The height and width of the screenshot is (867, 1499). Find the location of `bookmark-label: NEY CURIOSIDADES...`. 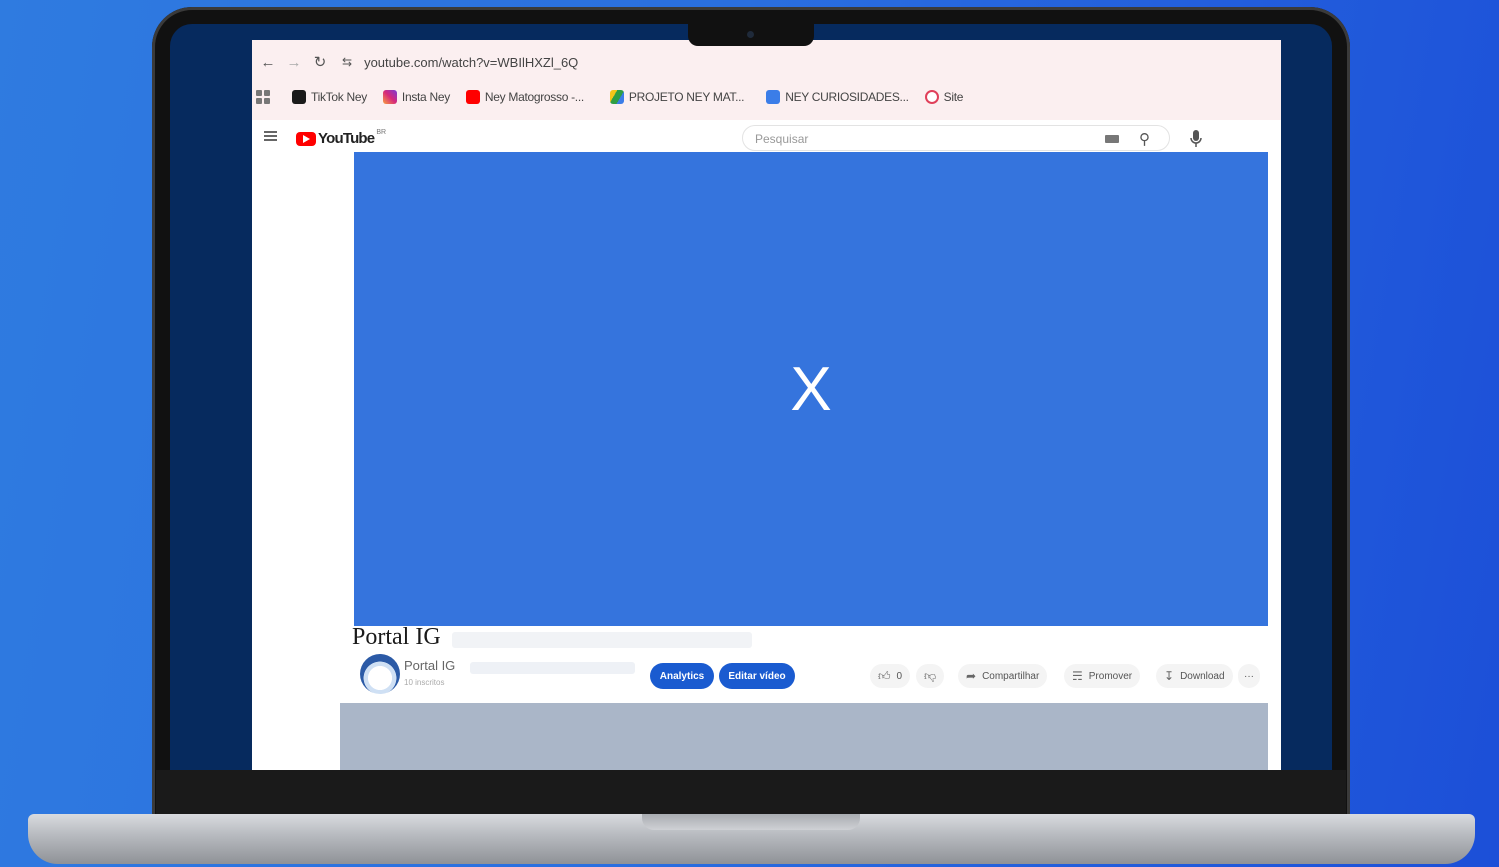

bookmark-label: NEY CURIOSIDADES... is located at coordinates (847, 97).